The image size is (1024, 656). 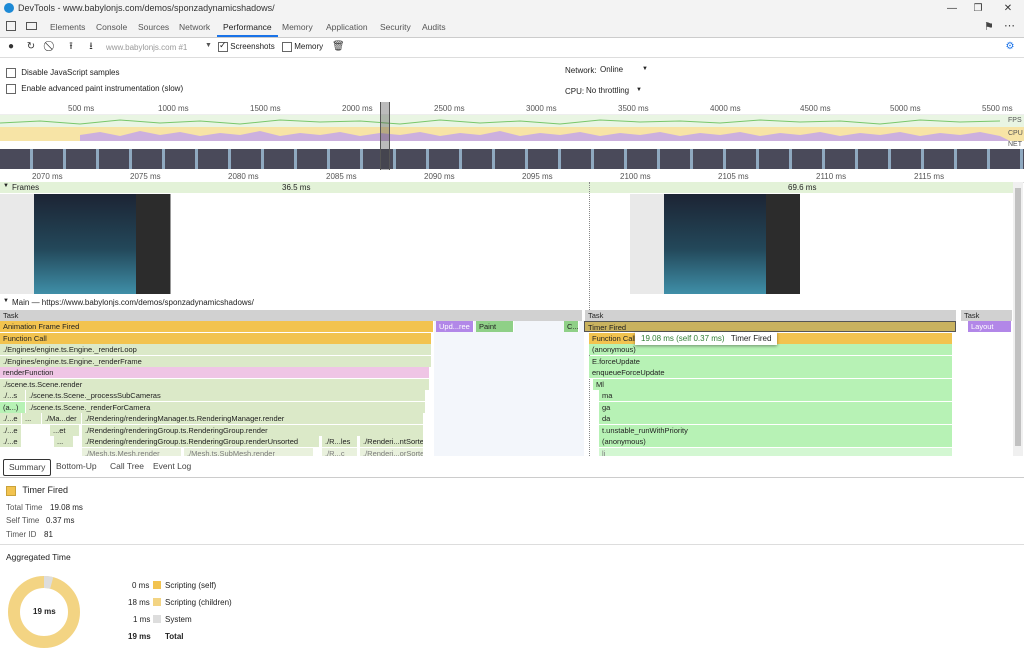 What do you see at coordinates (455, 326) in the screenshot?
I see `update-tree-bar: Upd...ree` at bounding box center [455, 326].